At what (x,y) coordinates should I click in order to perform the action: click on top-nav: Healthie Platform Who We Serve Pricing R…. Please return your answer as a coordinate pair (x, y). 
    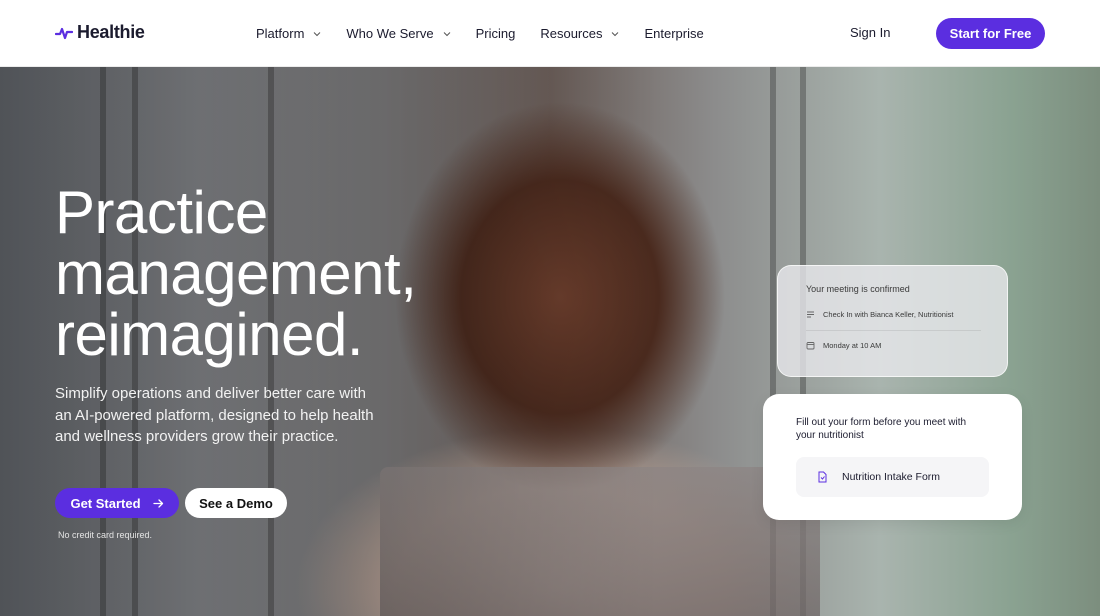
    Looking at the image, I should click on (550, 33).